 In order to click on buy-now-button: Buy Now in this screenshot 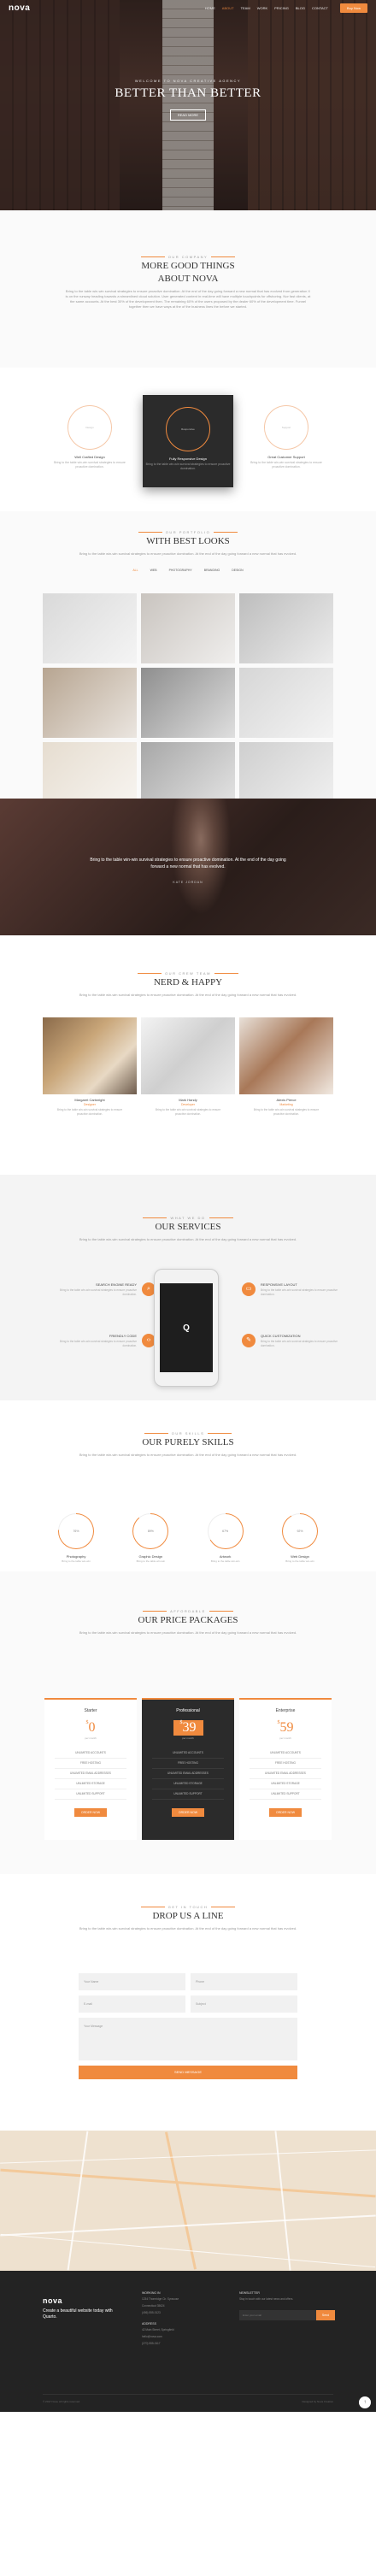, I will do `click(353, 8)`.